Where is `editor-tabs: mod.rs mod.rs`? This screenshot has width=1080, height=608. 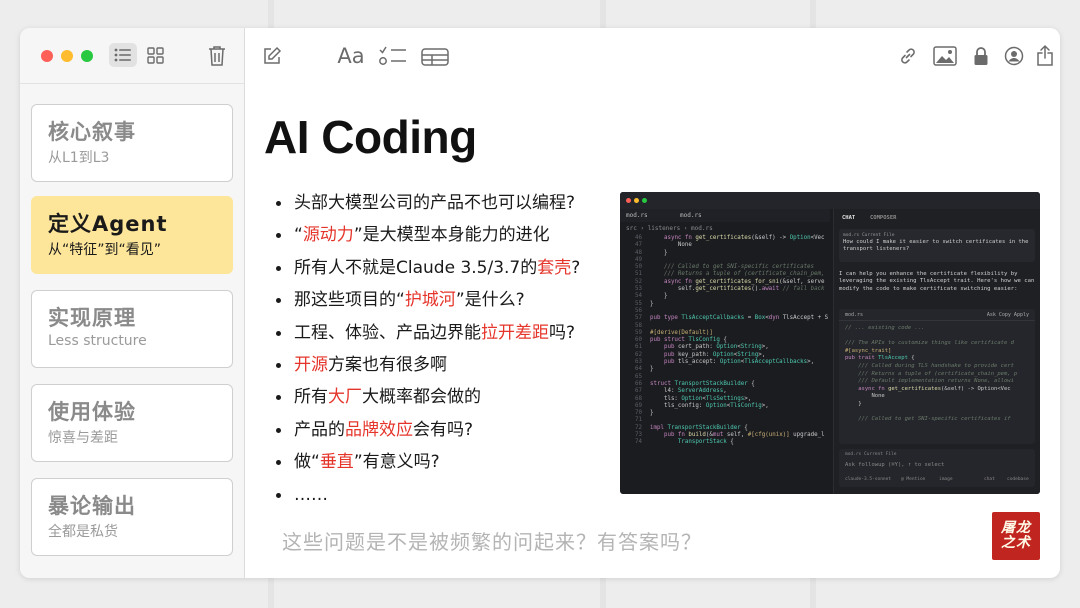 editor-tabs: mod.rs mod.rs is located at coordinates (725, 215).